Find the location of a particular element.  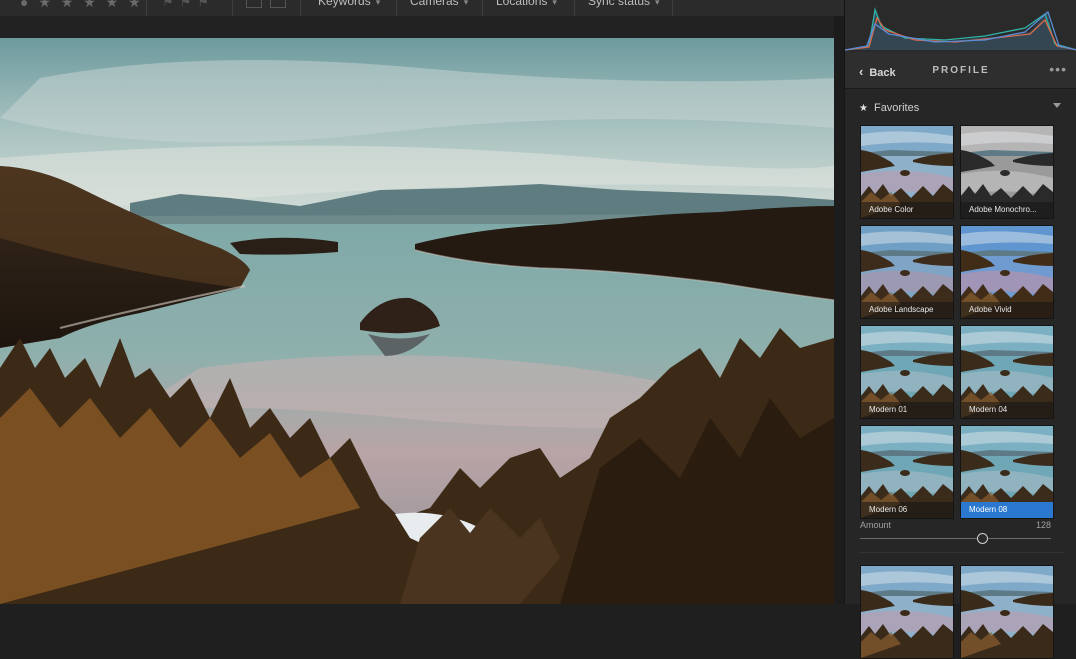

profile-thumbnail: Adobe Vivid is located at coordinates (1007, 272).